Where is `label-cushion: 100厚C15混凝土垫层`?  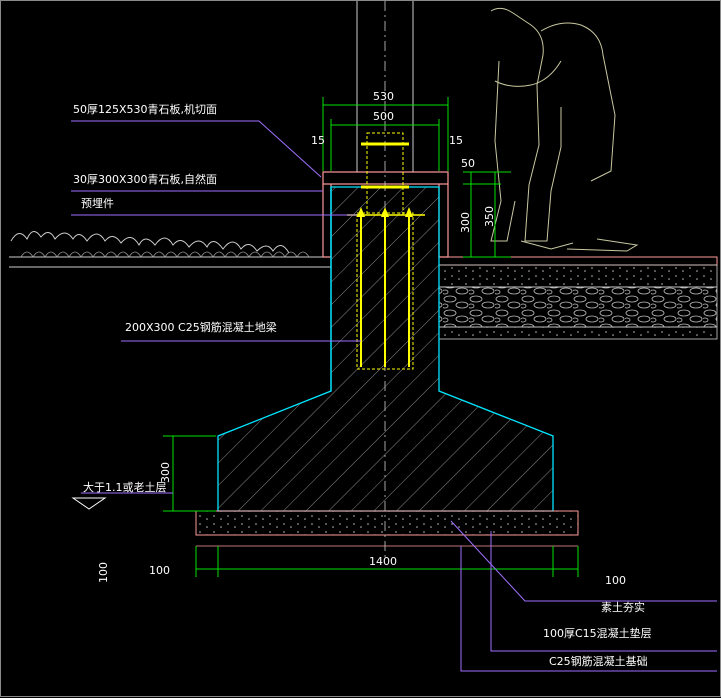
label-cushion: 100厚C15混凝土垫层 is located at coordinates (597, 633).